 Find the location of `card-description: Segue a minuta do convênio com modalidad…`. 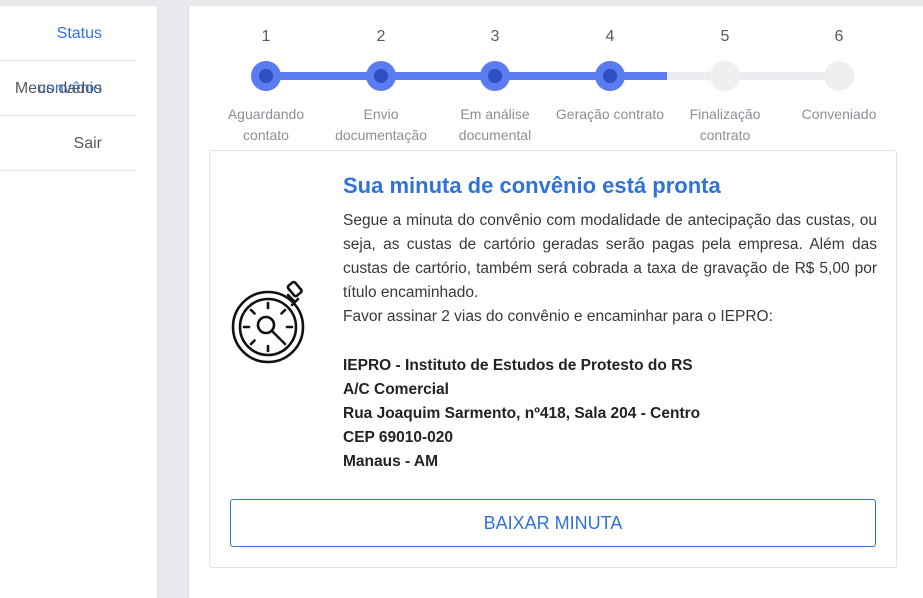

card-description: Segue a minuta do convênio com modalidad… is located at coordinates (610, 269).